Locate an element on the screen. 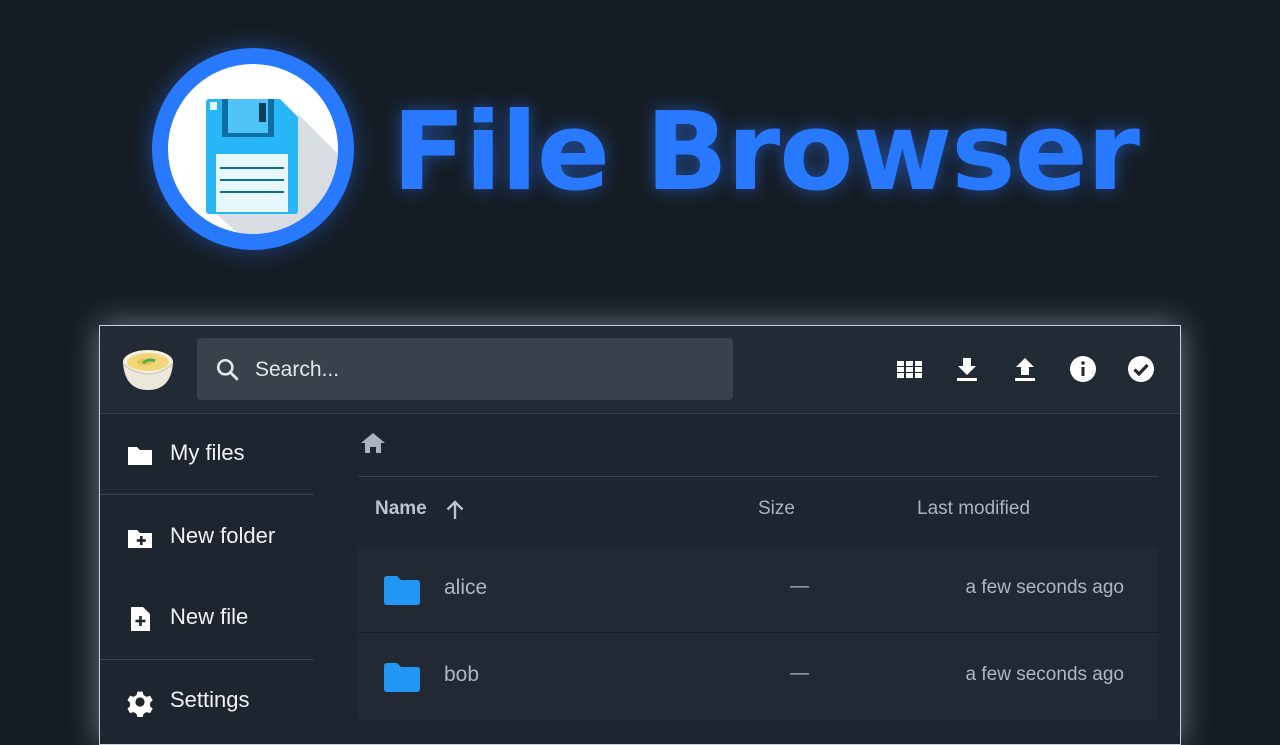  select-button is located at coordinates (1141, 369).